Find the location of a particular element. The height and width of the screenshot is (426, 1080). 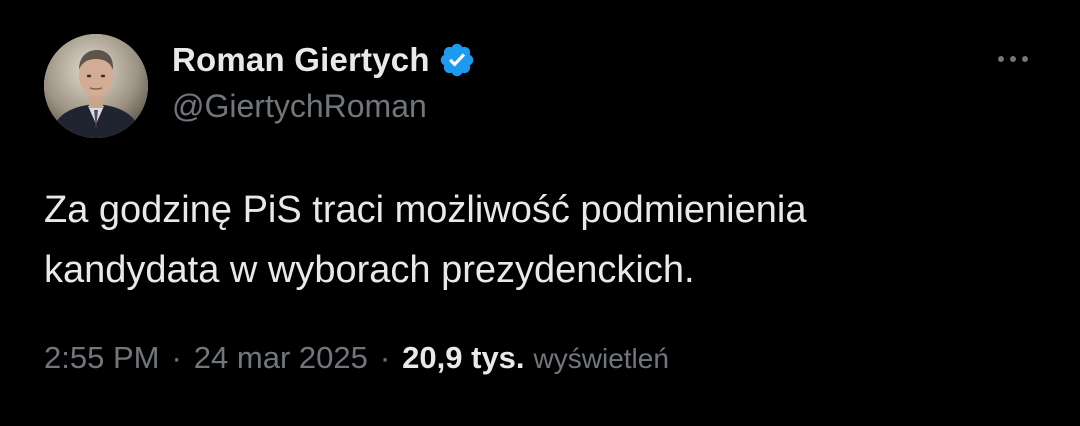

more-options-icon is located at coordinates (1013, 59).